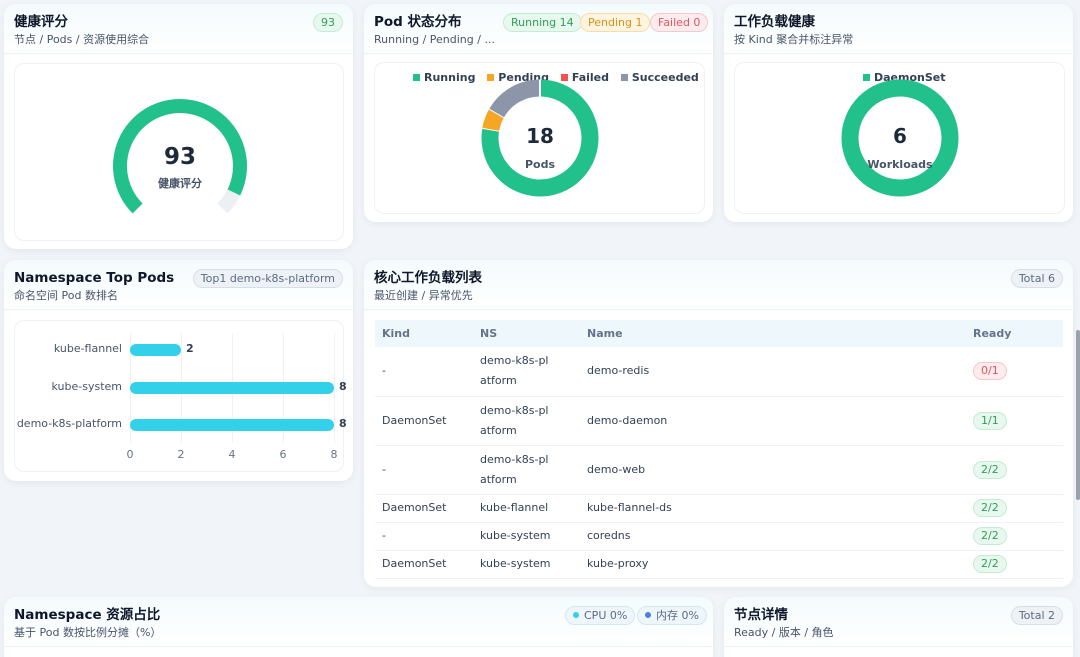 This screenshot has width=1080, height=657. I want to click on workloads-subtitle: 最近创建 / 异常优先, so click(423, 295).